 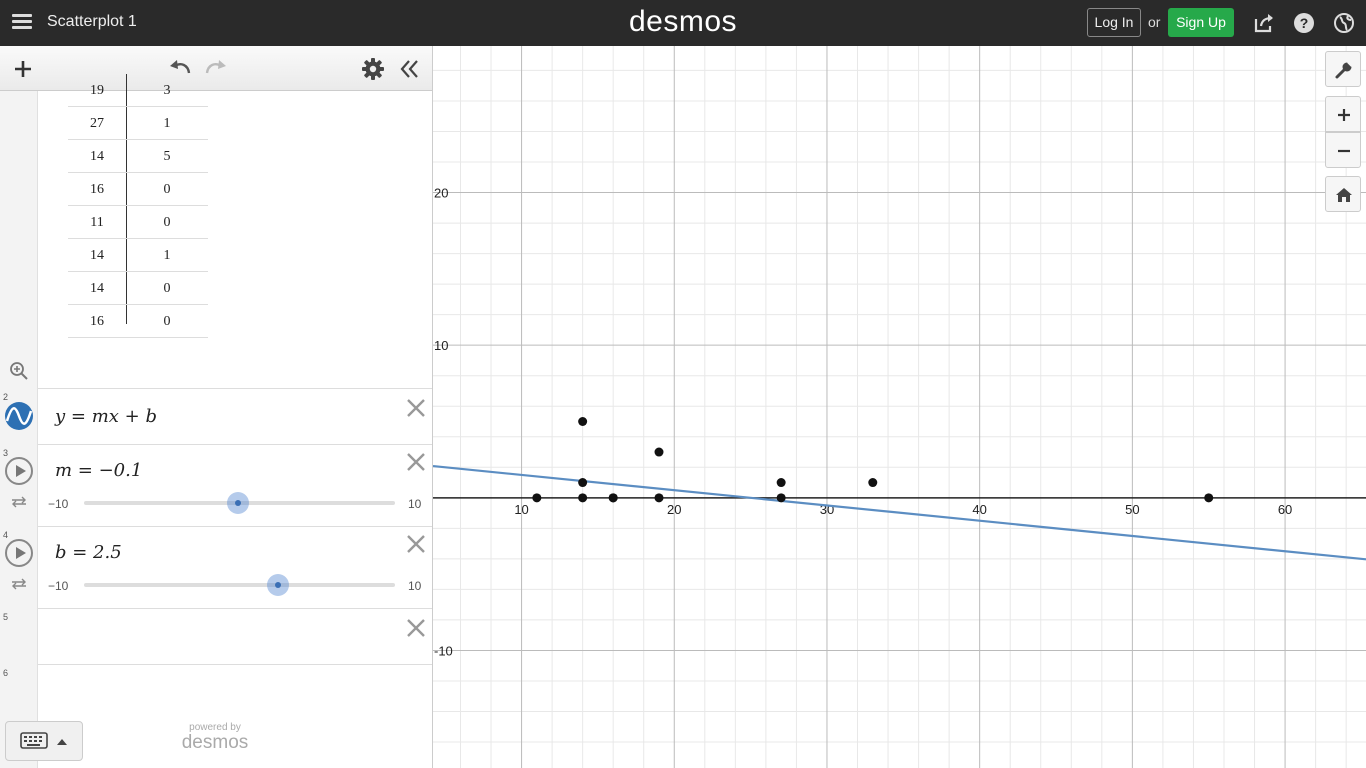 What do you see at coordinates (674, 509) in the screenshot?
I see `x-tick-label: 20` at bounding box center [674, 509].